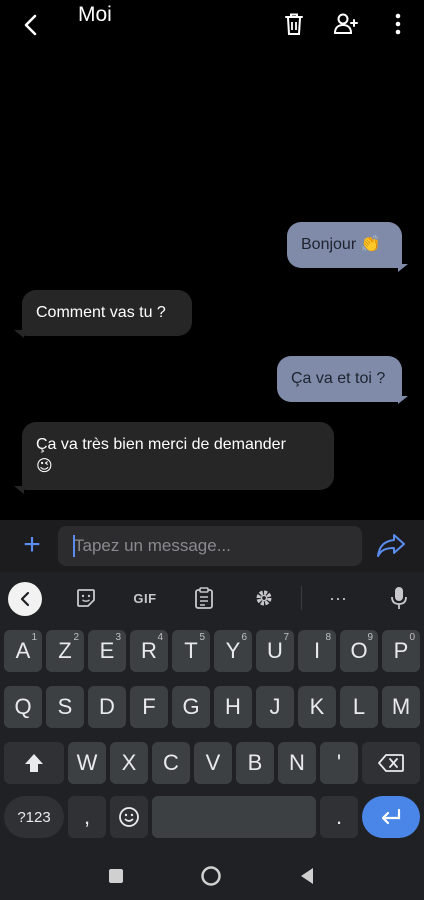 The width and height of the screenshot is (424, 900). I want to click on key-k: K, so click(317, 707).